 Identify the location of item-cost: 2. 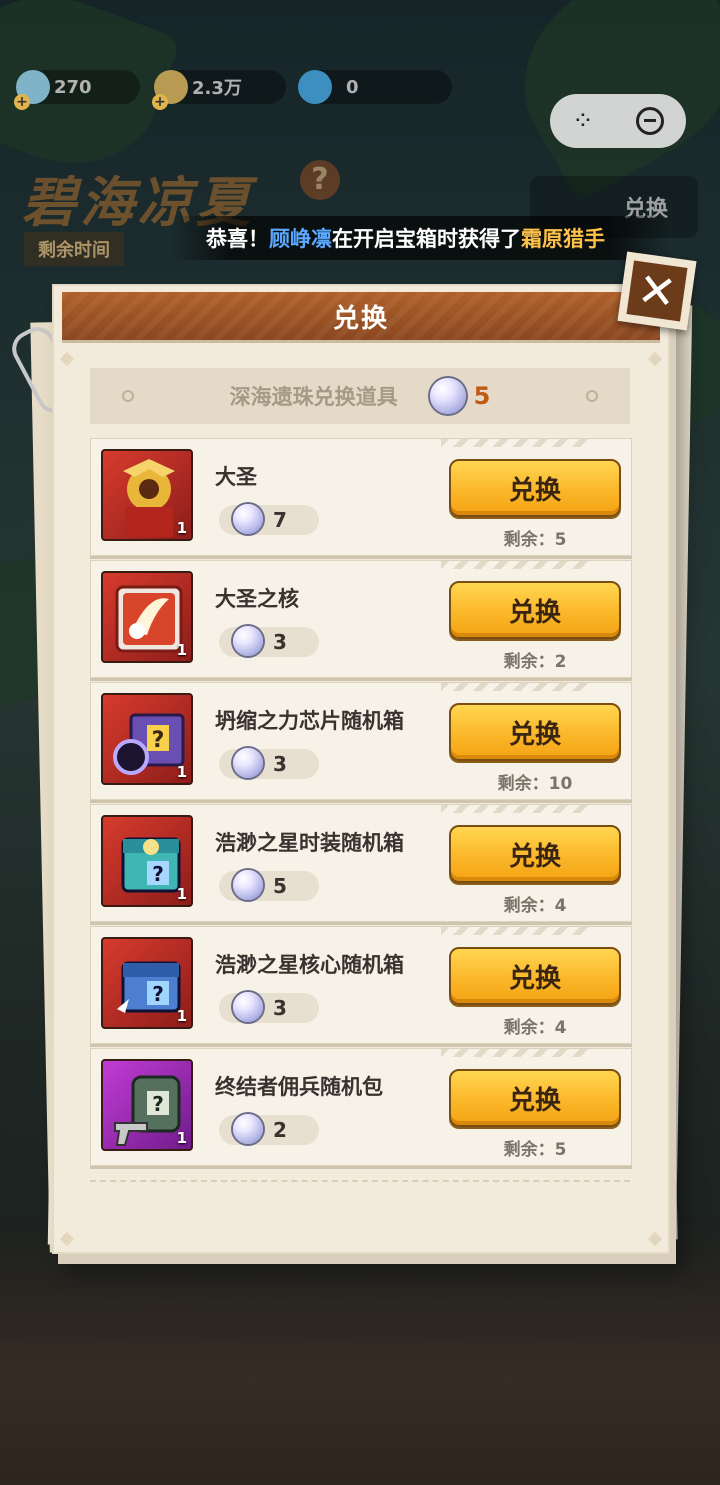
(269, 1129).